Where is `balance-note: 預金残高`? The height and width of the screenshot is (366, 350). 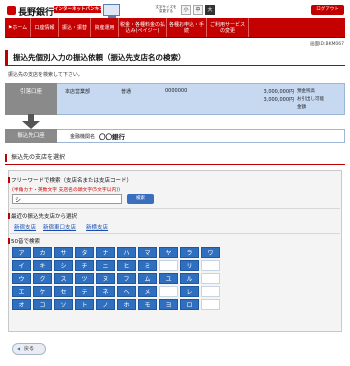 balance-note: 預金残高 is located at coordinates (306, 91).